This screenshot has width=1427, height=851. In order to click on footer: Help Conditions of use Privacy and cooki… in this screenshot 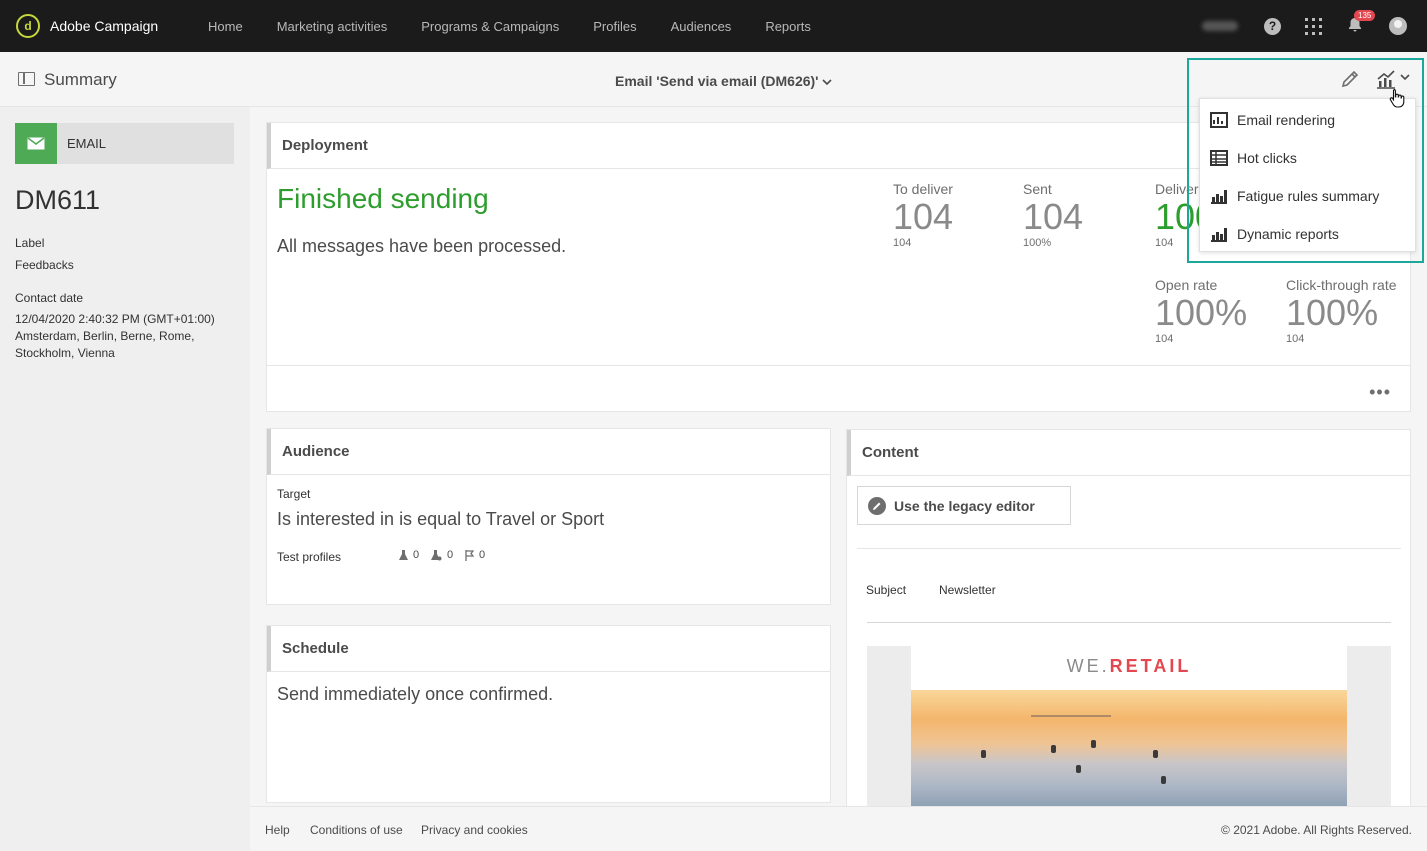, I will do `click(838, 828)`.